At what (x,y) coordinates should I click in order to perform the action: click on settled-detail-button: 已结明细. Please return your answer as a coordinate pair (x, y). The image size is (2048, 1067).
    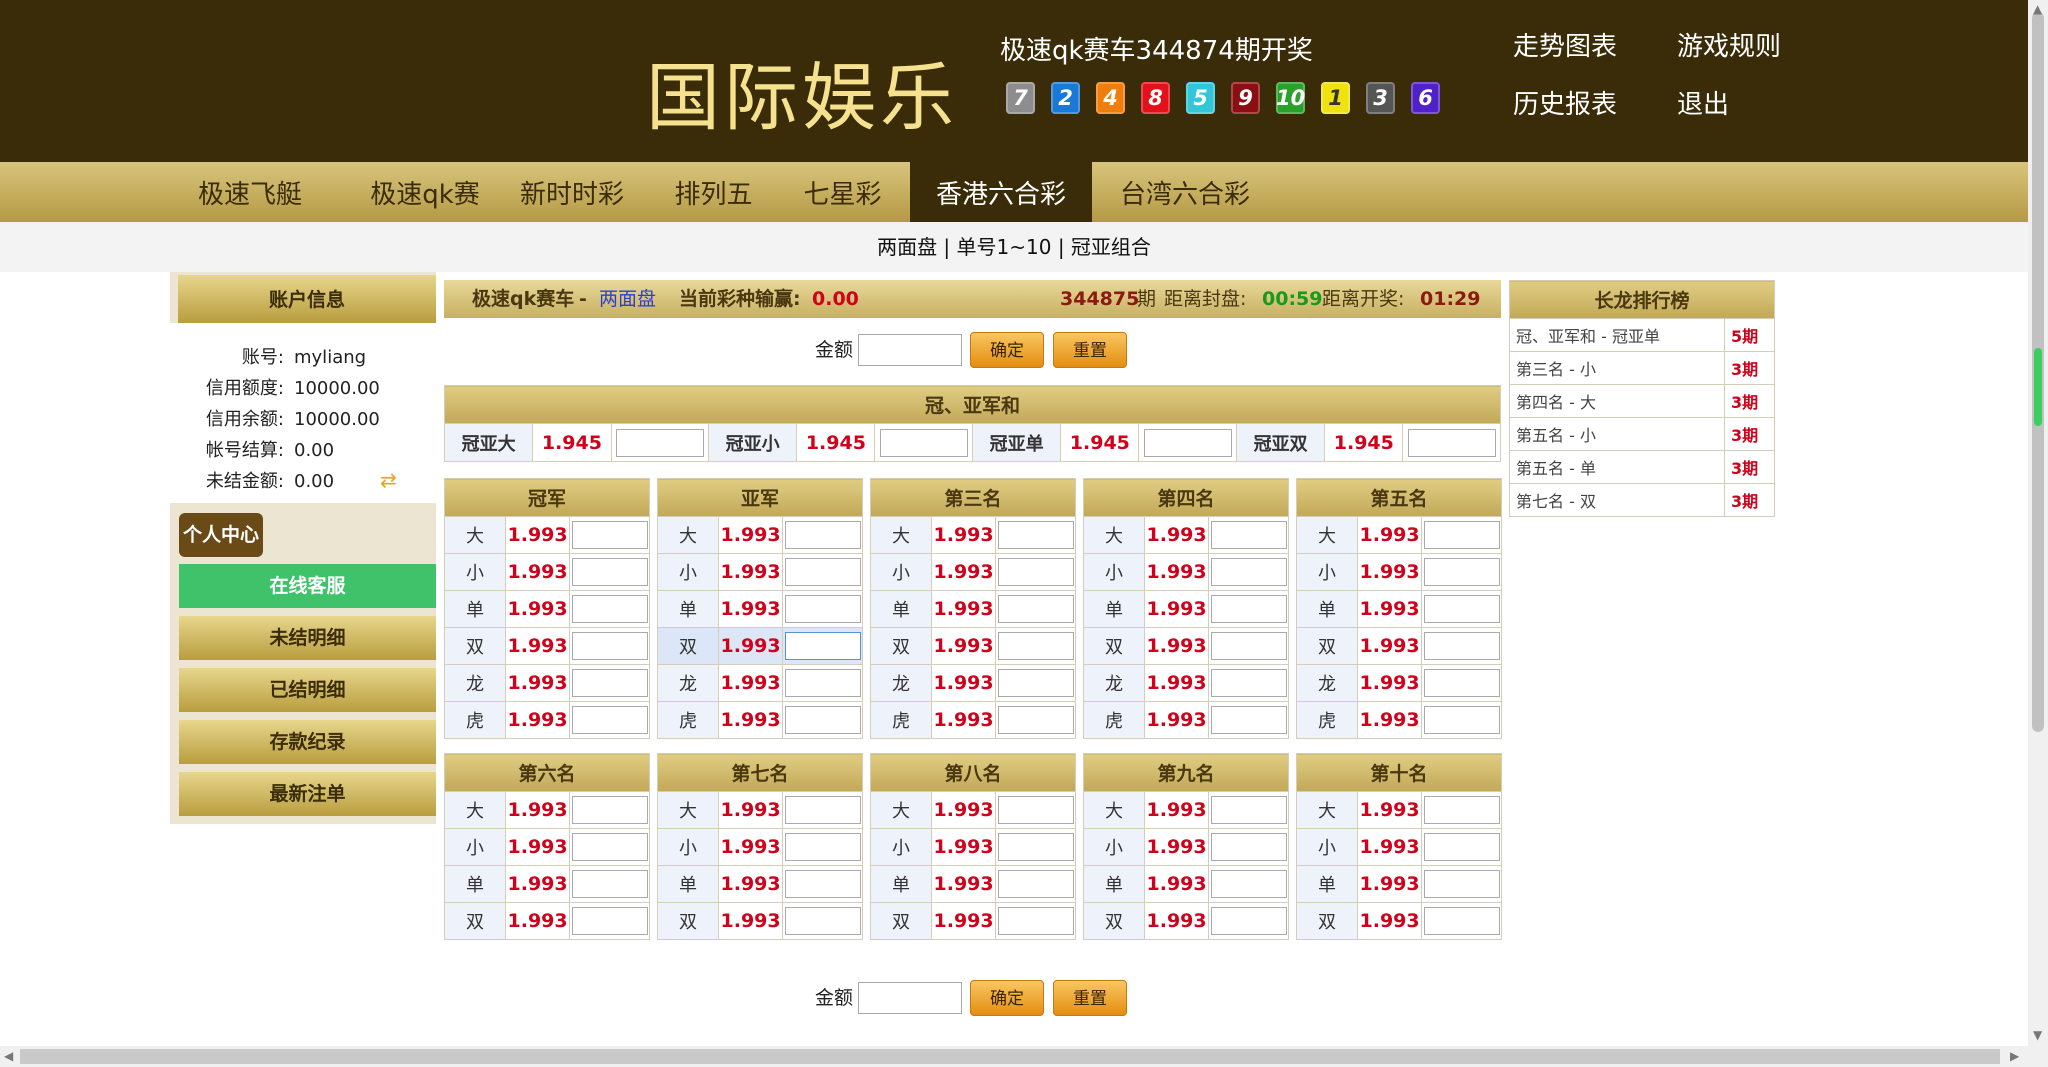
    Looking at the image, I should click on (307, 690).